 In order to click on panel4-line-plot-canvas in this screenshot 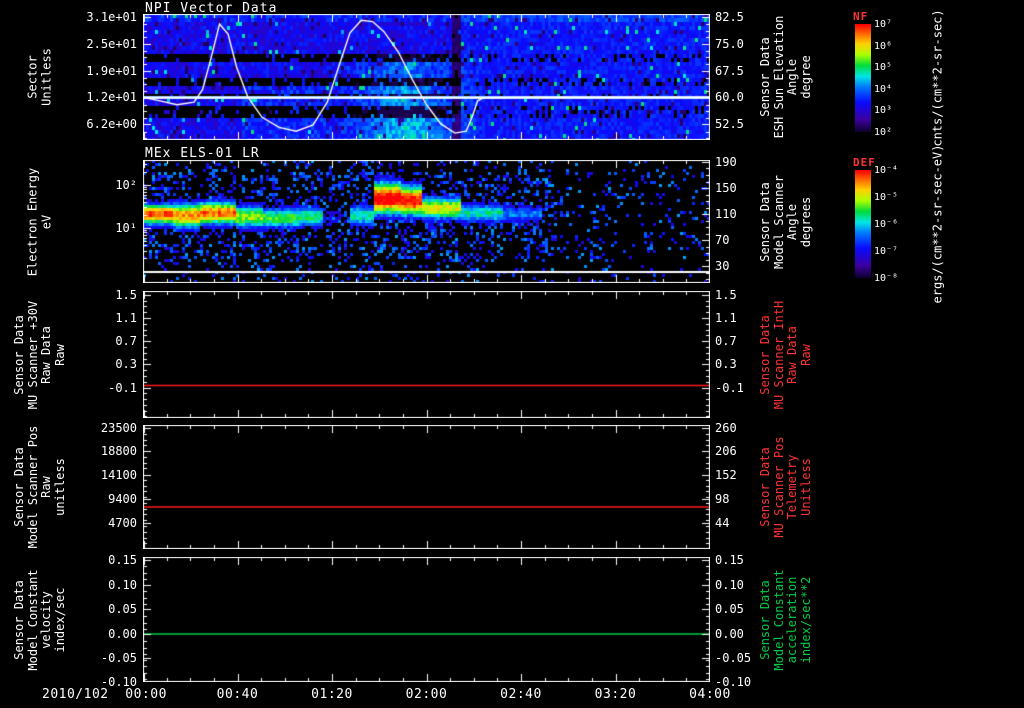, I will do `click(426, 487)`.